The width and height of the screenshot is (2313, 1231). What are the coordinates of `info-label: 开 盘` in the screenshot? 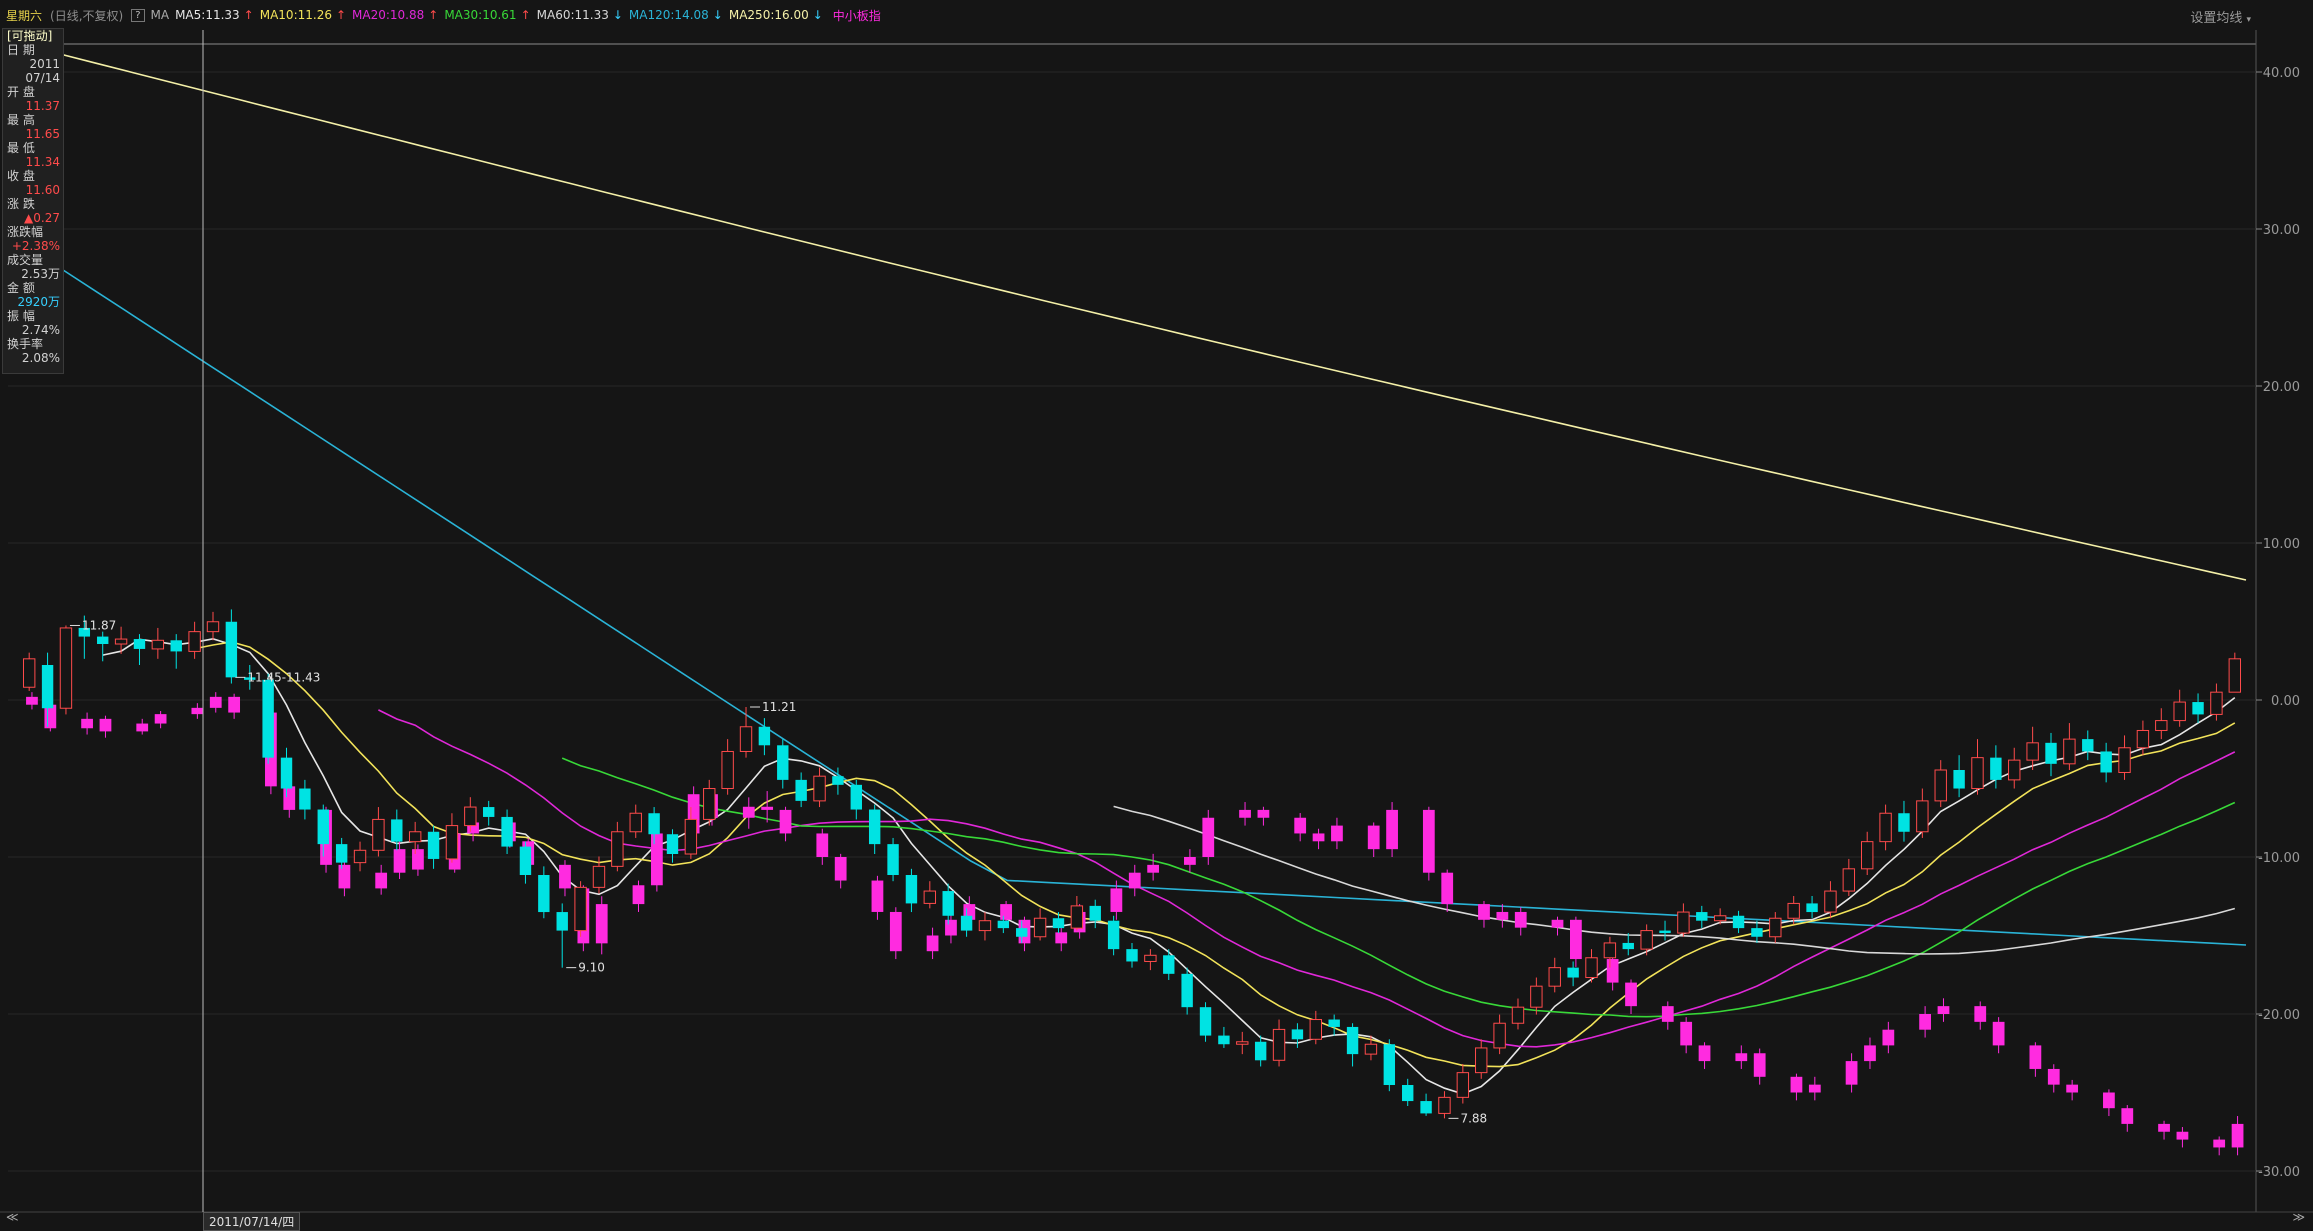 It's located at (21, 92).